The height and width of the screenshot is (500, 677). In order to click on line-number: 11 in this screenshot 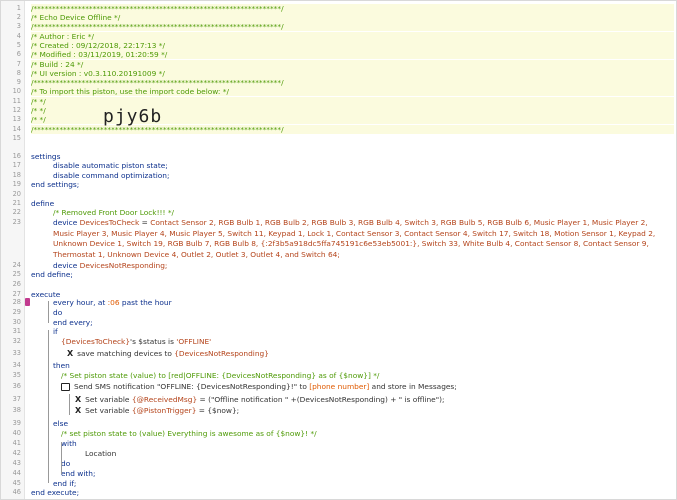, I will do `click(16, 101)`.